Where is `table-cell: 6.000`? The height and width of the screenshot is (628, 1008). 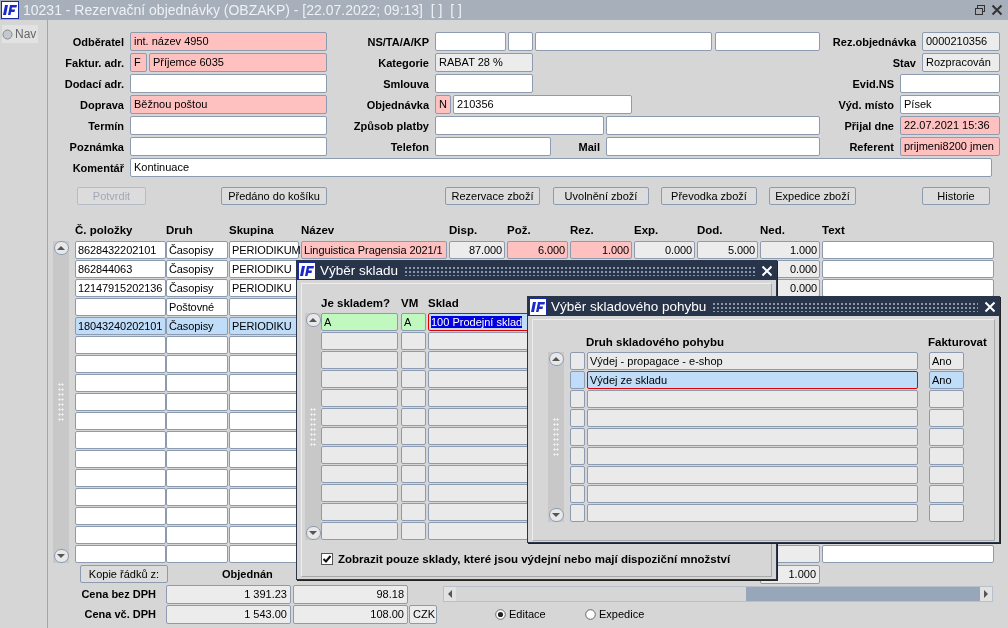
table-cell: 6.000 is located at coordinates (537, 250).